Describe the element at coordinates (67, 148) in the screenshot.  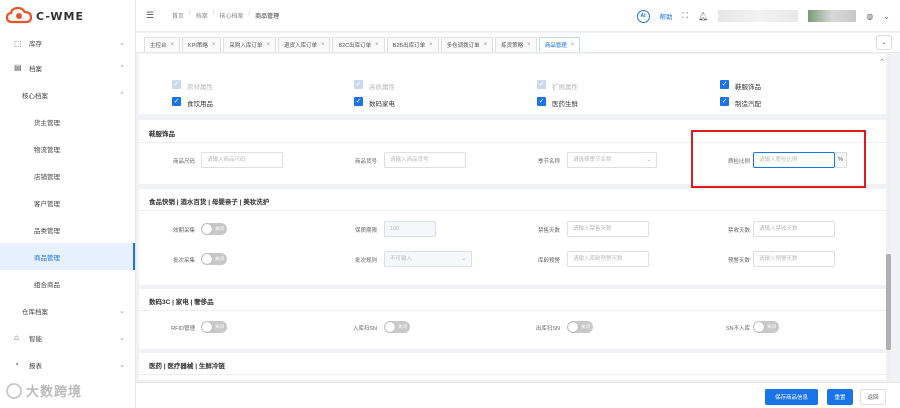
I see `sidebar-item-logistics: 物流管理` at that location.